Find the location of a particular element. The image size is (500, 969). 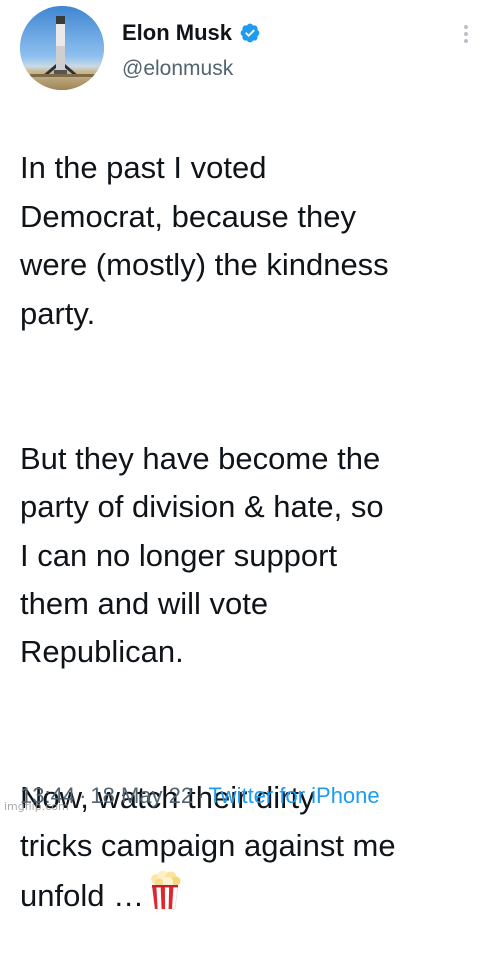

more-options-button is located at coordinates (466, 34).